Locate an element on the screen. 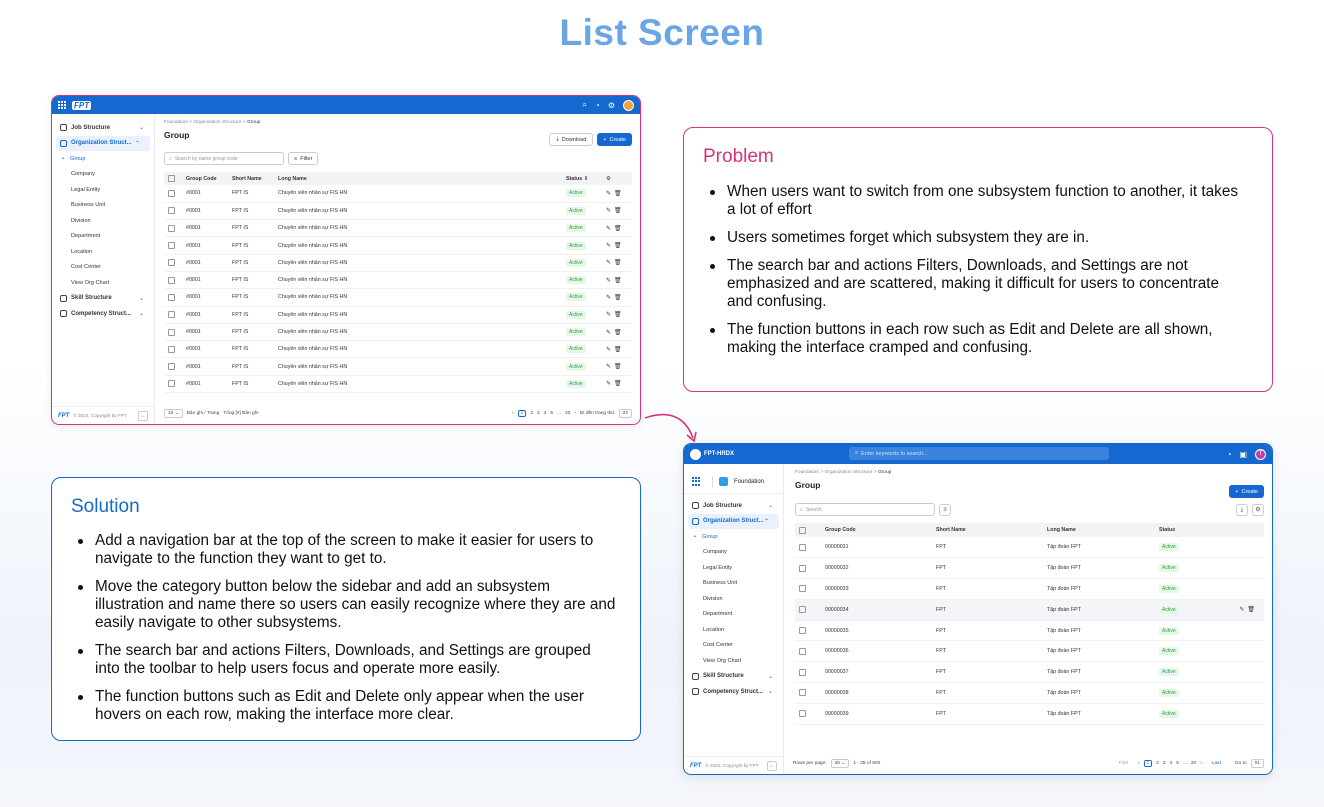 The height and width of the screenshot is (807, 1324). column-header: Group Code is located at coordinates (205, 178).